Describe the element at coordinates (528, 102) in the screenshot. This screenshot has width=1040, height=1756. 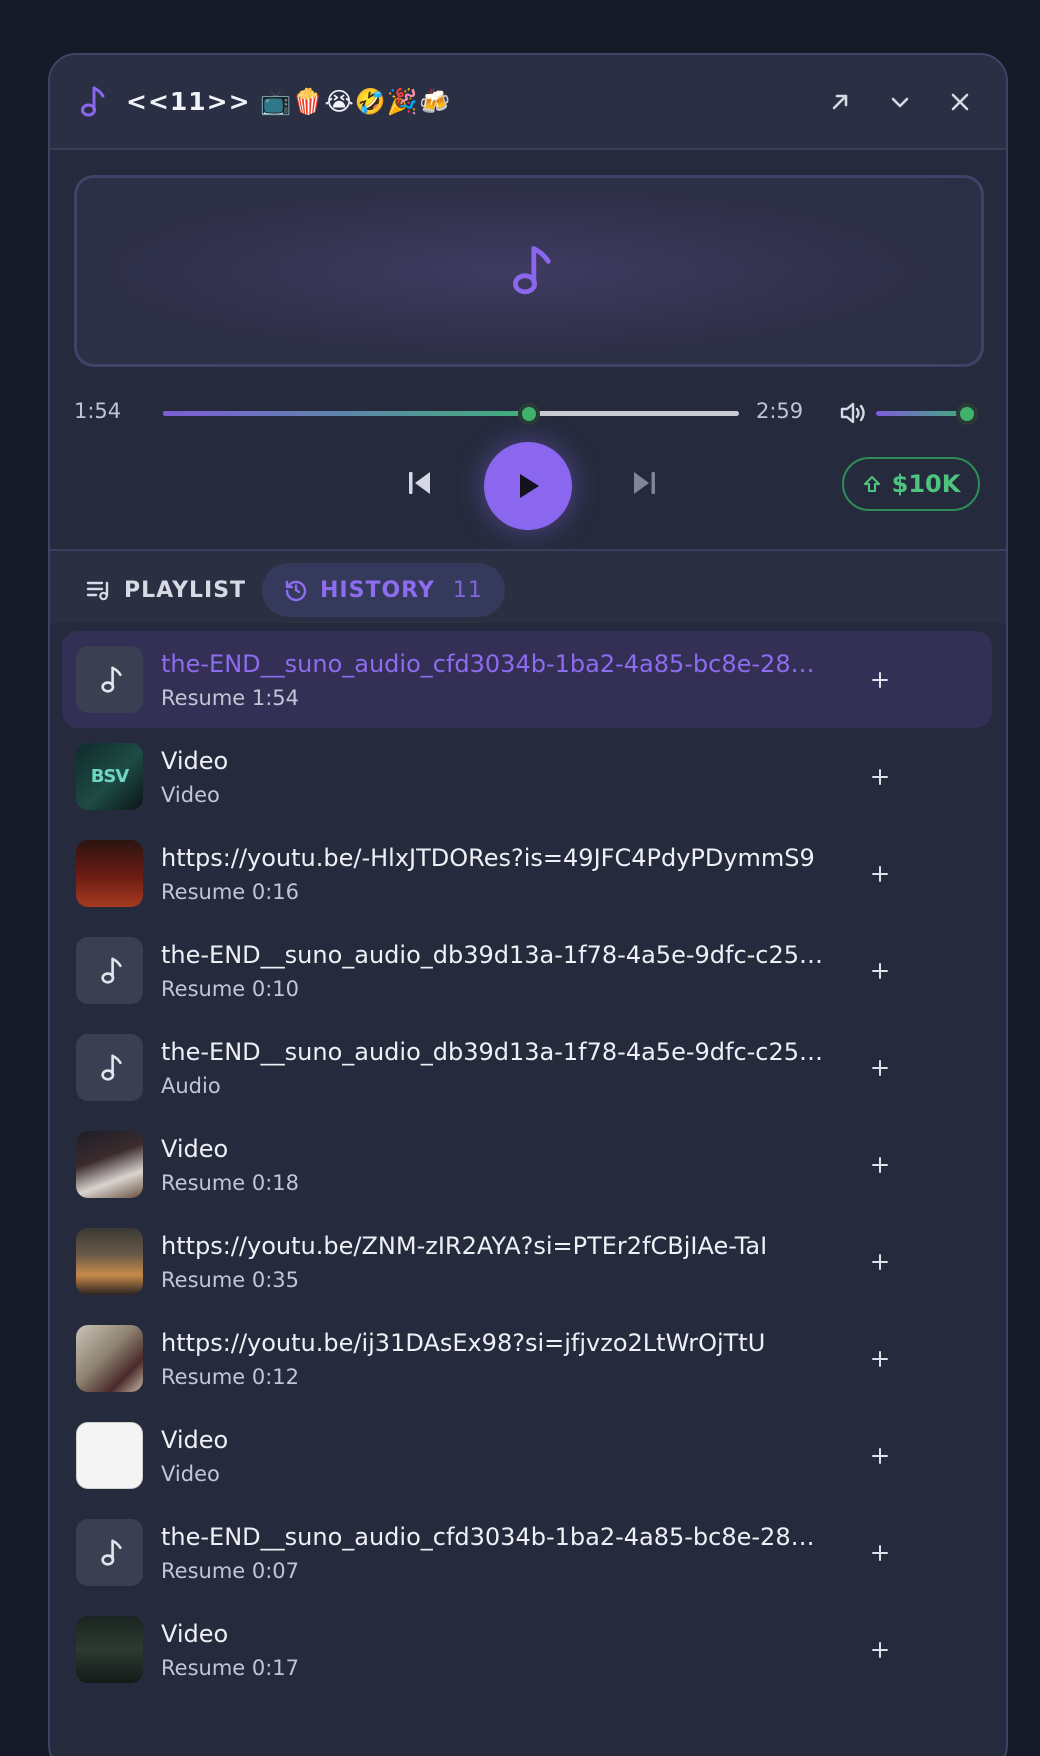
I see `player-header: <<11>> 📺🍿😭🤣🎉🍻` at that location.